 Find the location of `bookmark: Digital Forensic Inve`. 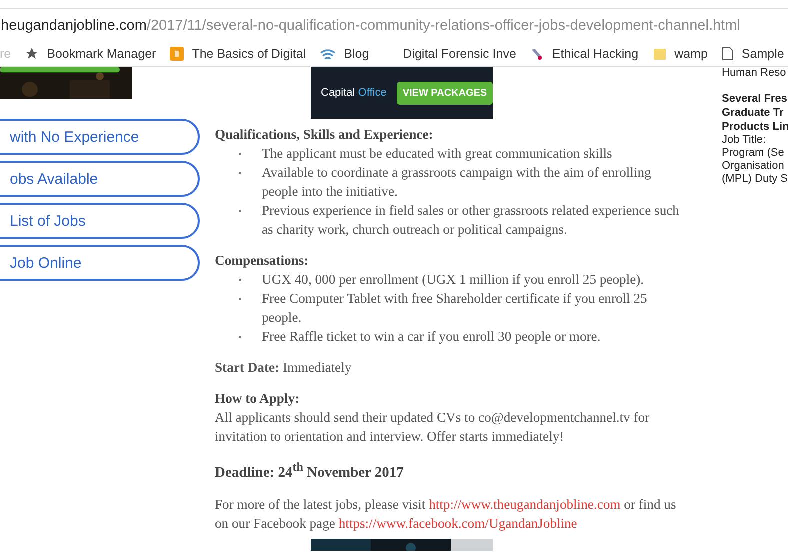

bookmark: Digital Forensic Inve is located at coordinates (459, 54).